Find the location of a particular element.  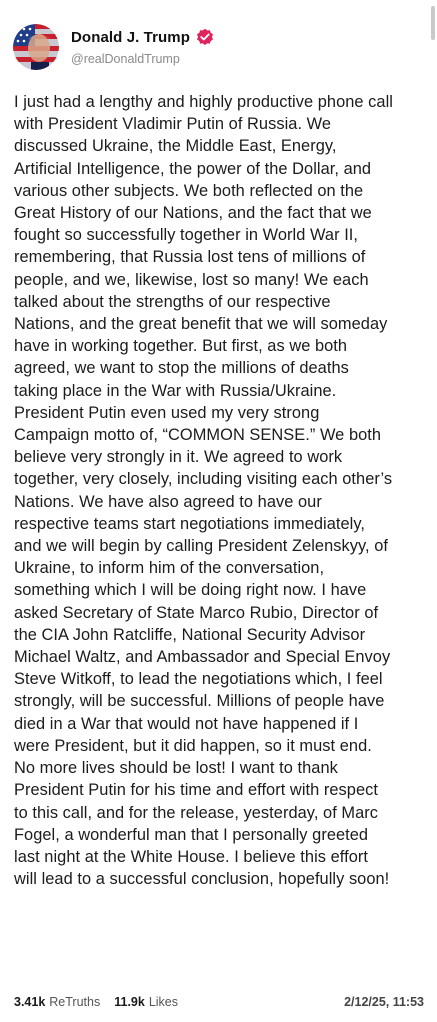

retruths-count: 3.41k is located at coordinates (30, 1002).